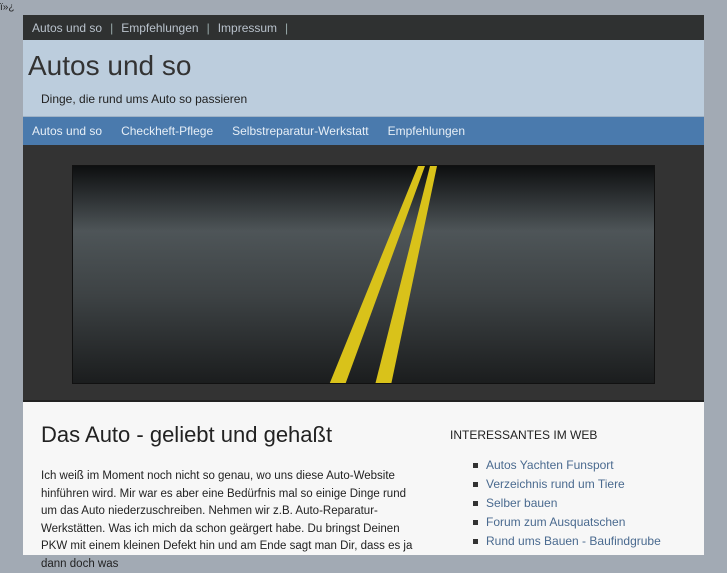 The height and width of the screenshot is (573, 727). I want to click on top-bar: Autos und so | Empfehlungen | Impressum |, so click(363, 27).